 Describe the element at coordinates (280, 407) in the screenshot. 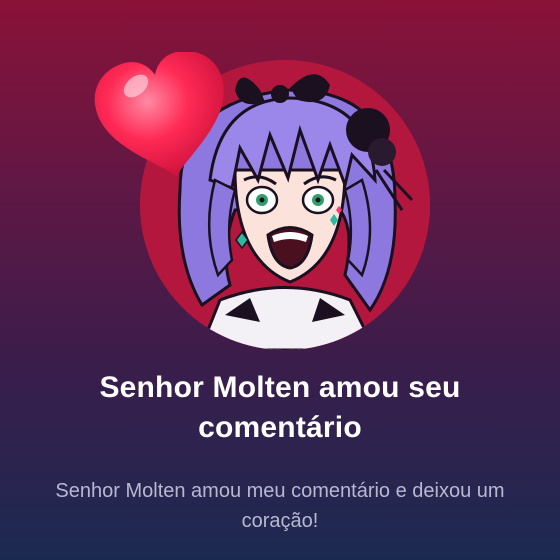

I see `notification-title: Senhor Molten amou seu comentário` at that location.